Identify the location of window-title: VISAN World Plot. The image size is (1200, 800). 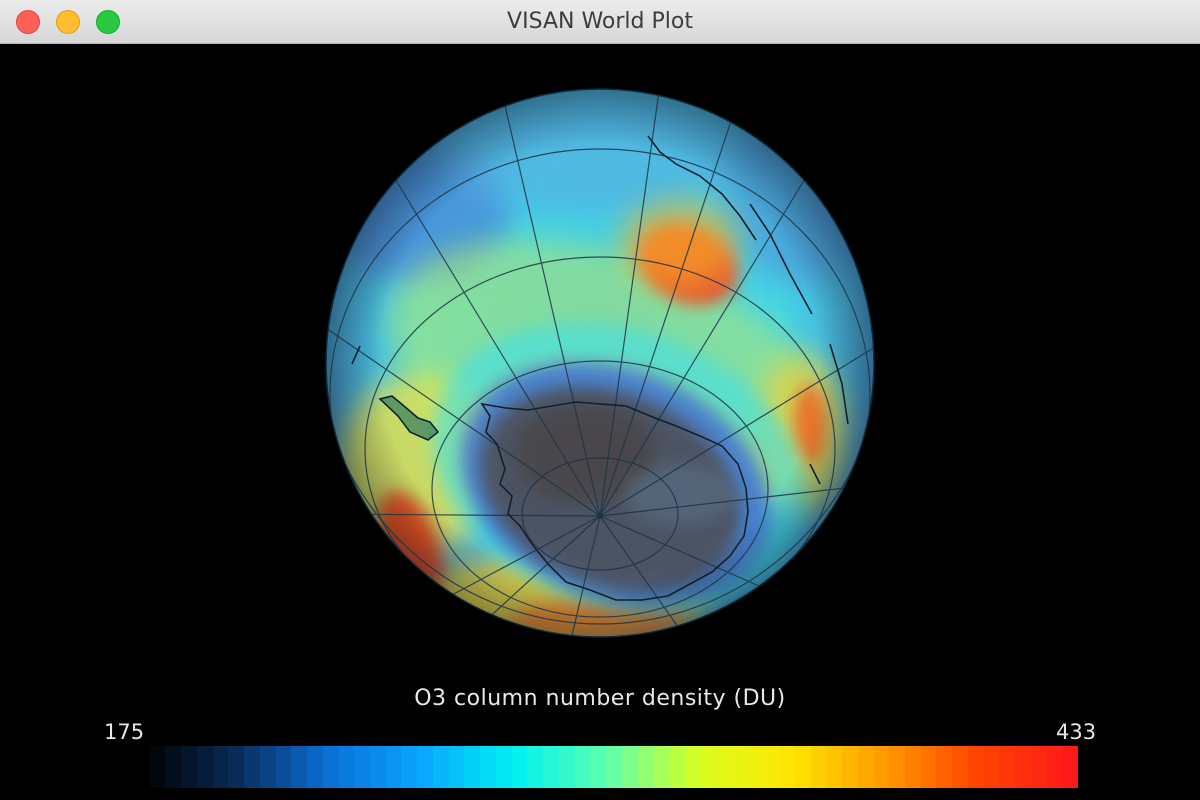
(600, 21).